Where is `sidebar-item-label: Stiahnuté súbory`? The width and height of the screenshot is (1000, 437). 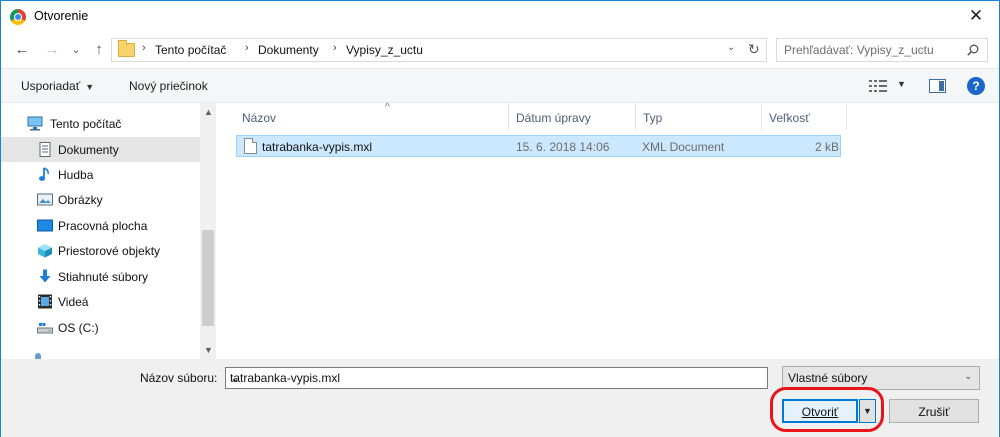 sidebar-item-label: Stiahnuté súbory is located at coordinates (103, 277).